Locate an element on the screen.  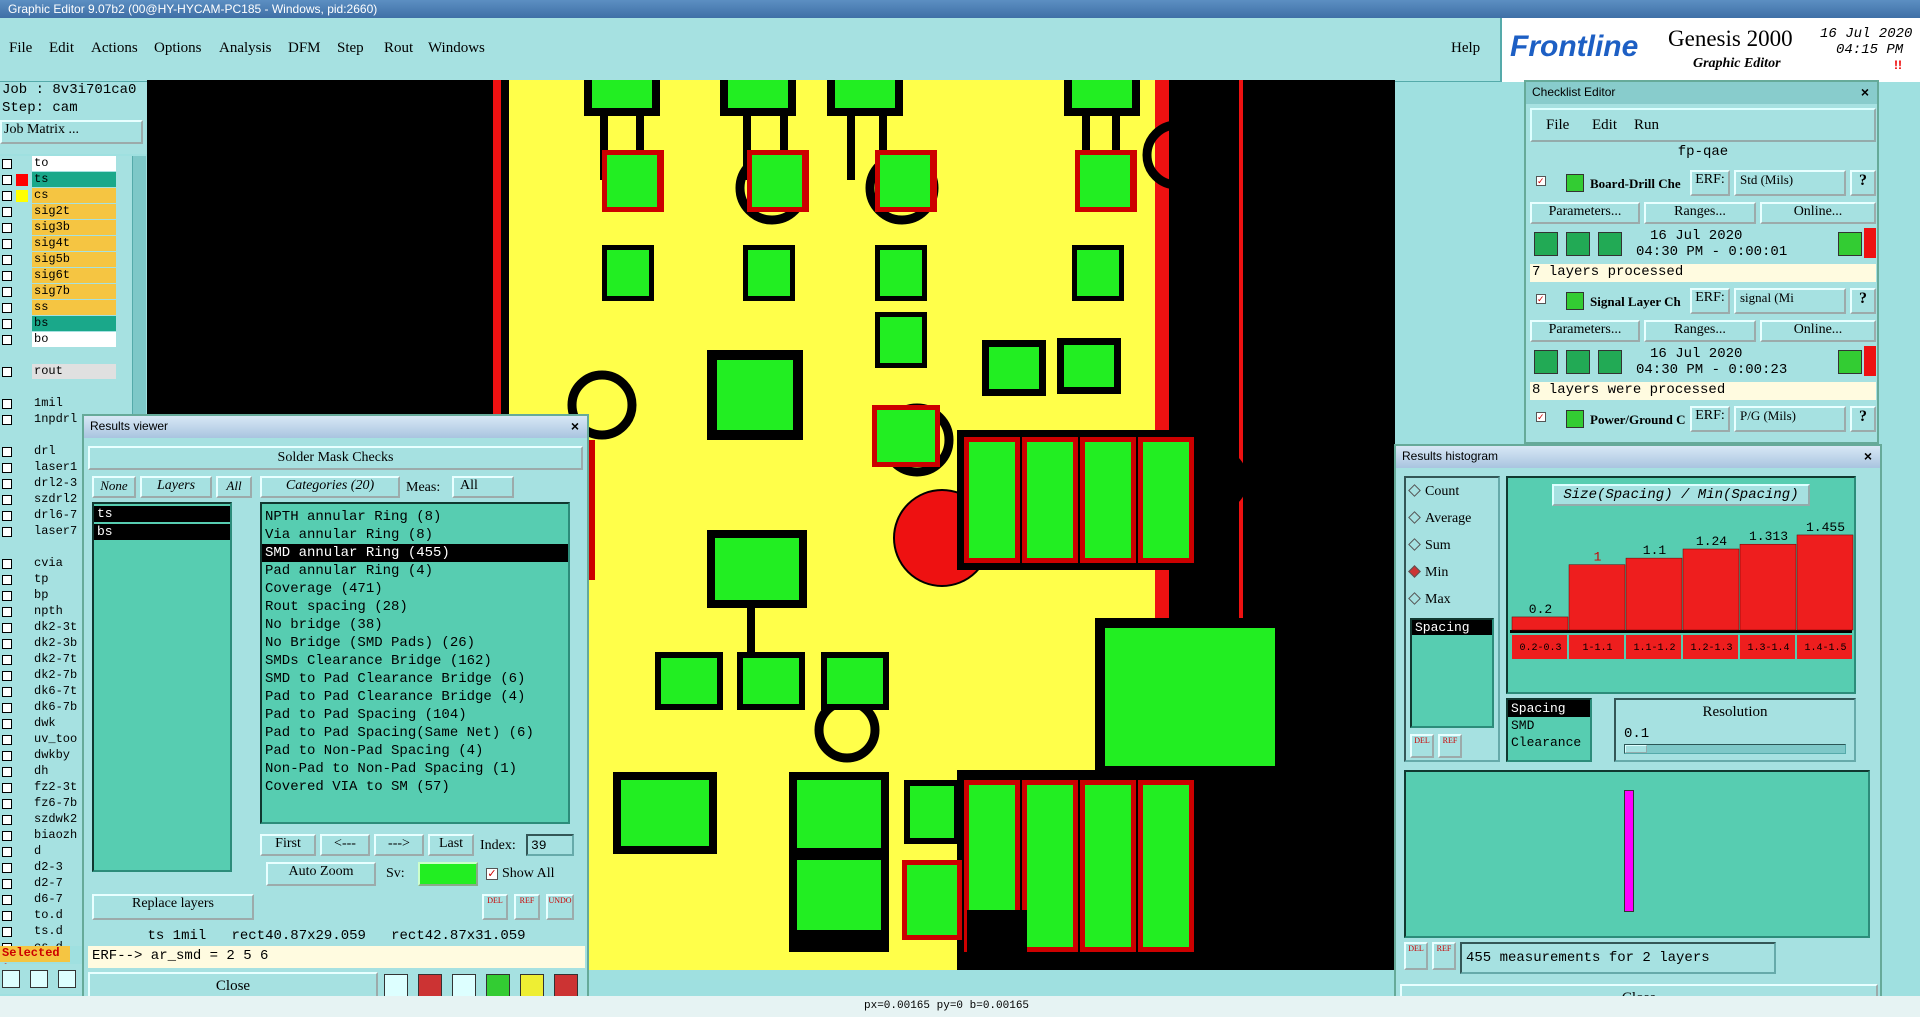
mode-option: Max is located at coordinates (1429, 600).